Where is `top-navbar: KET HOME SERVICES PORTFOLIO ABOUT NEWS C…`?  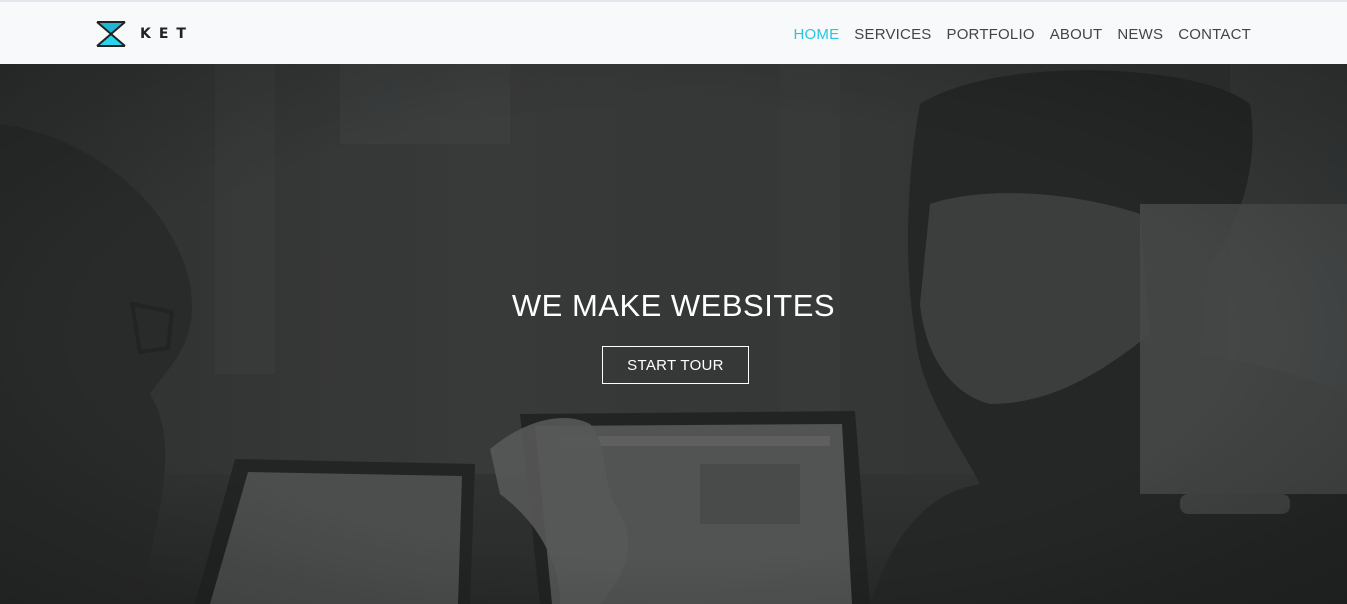
top-navbar: KET HOME SERVICES PORTFOLIO ABOUT NEWS C… is located at coordinates (673, 32).